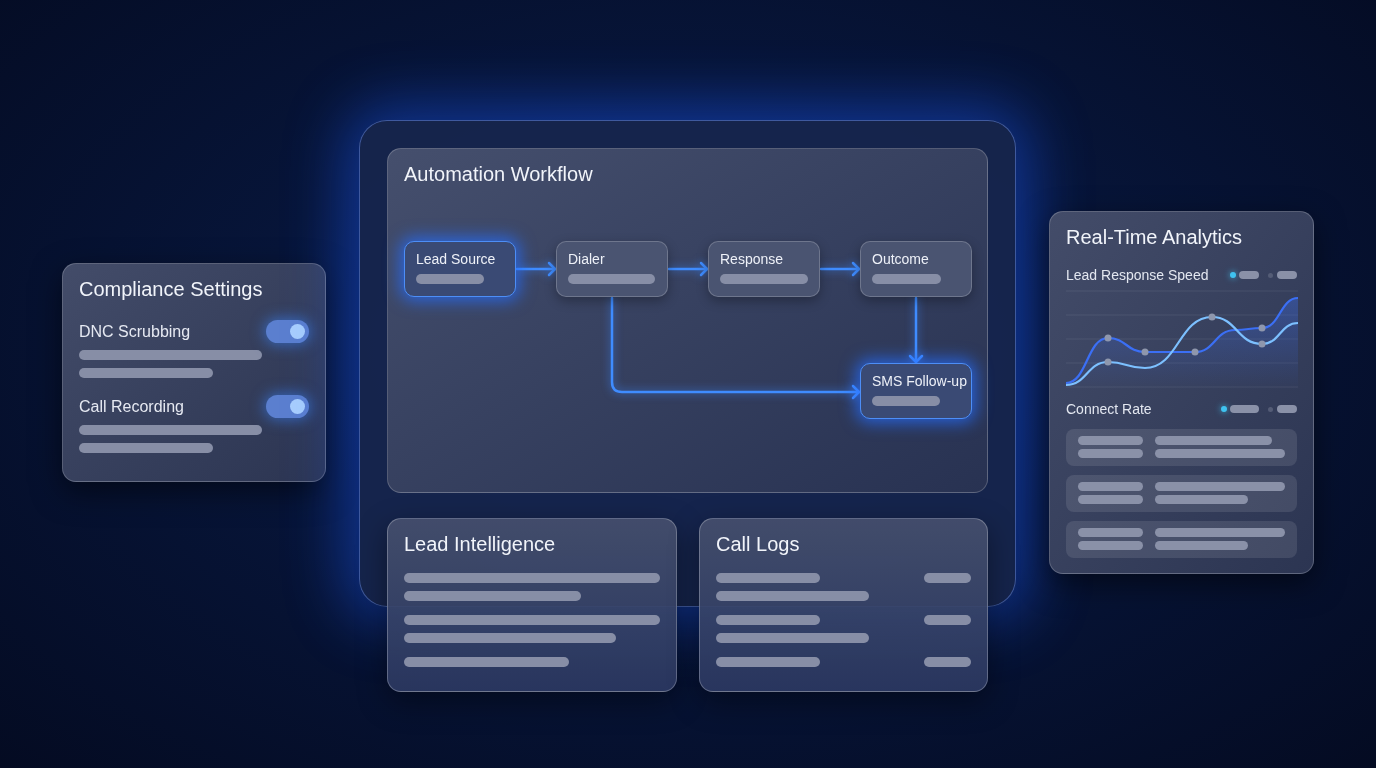  What do you see at coordinates (758, 544) in the screenshot?
I see `panel-title: Call Logs` at bounding box center [758, 544].